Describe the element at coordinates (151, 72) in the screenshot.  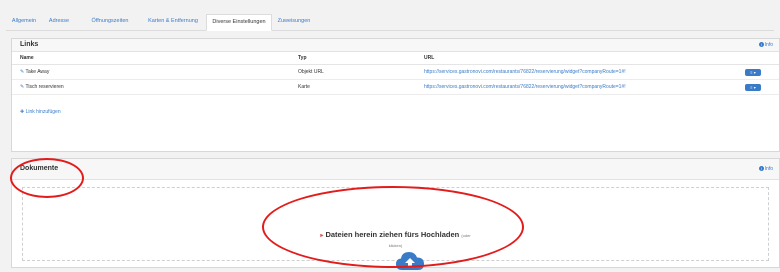
I see `link-name-cell: ✎ Take Away` at that location.